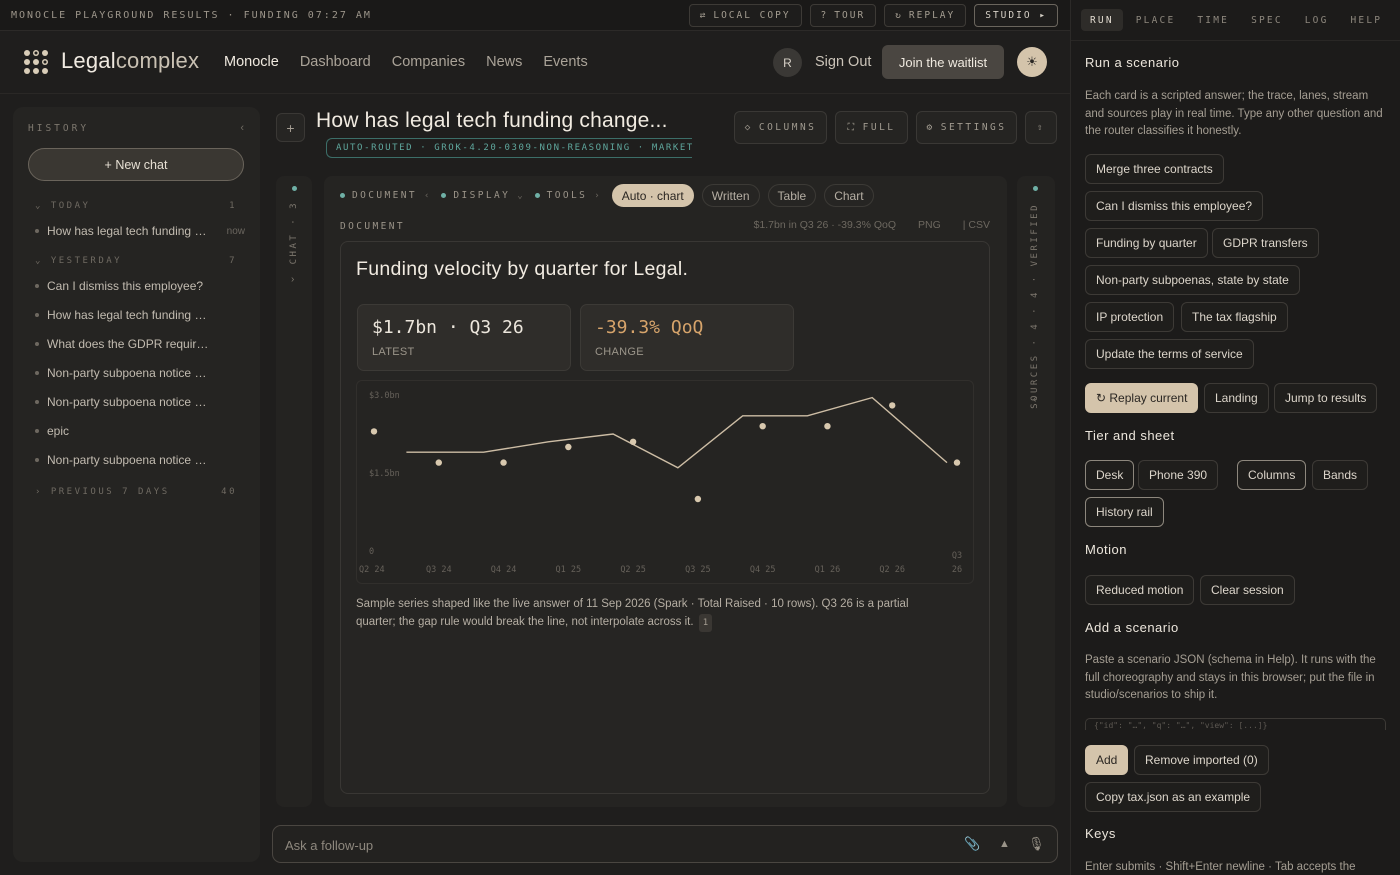  What do you see at coordinates (426, 195) in the screenshot?
I see `chevron-icon: ‹` at bounding box center [426, 195].